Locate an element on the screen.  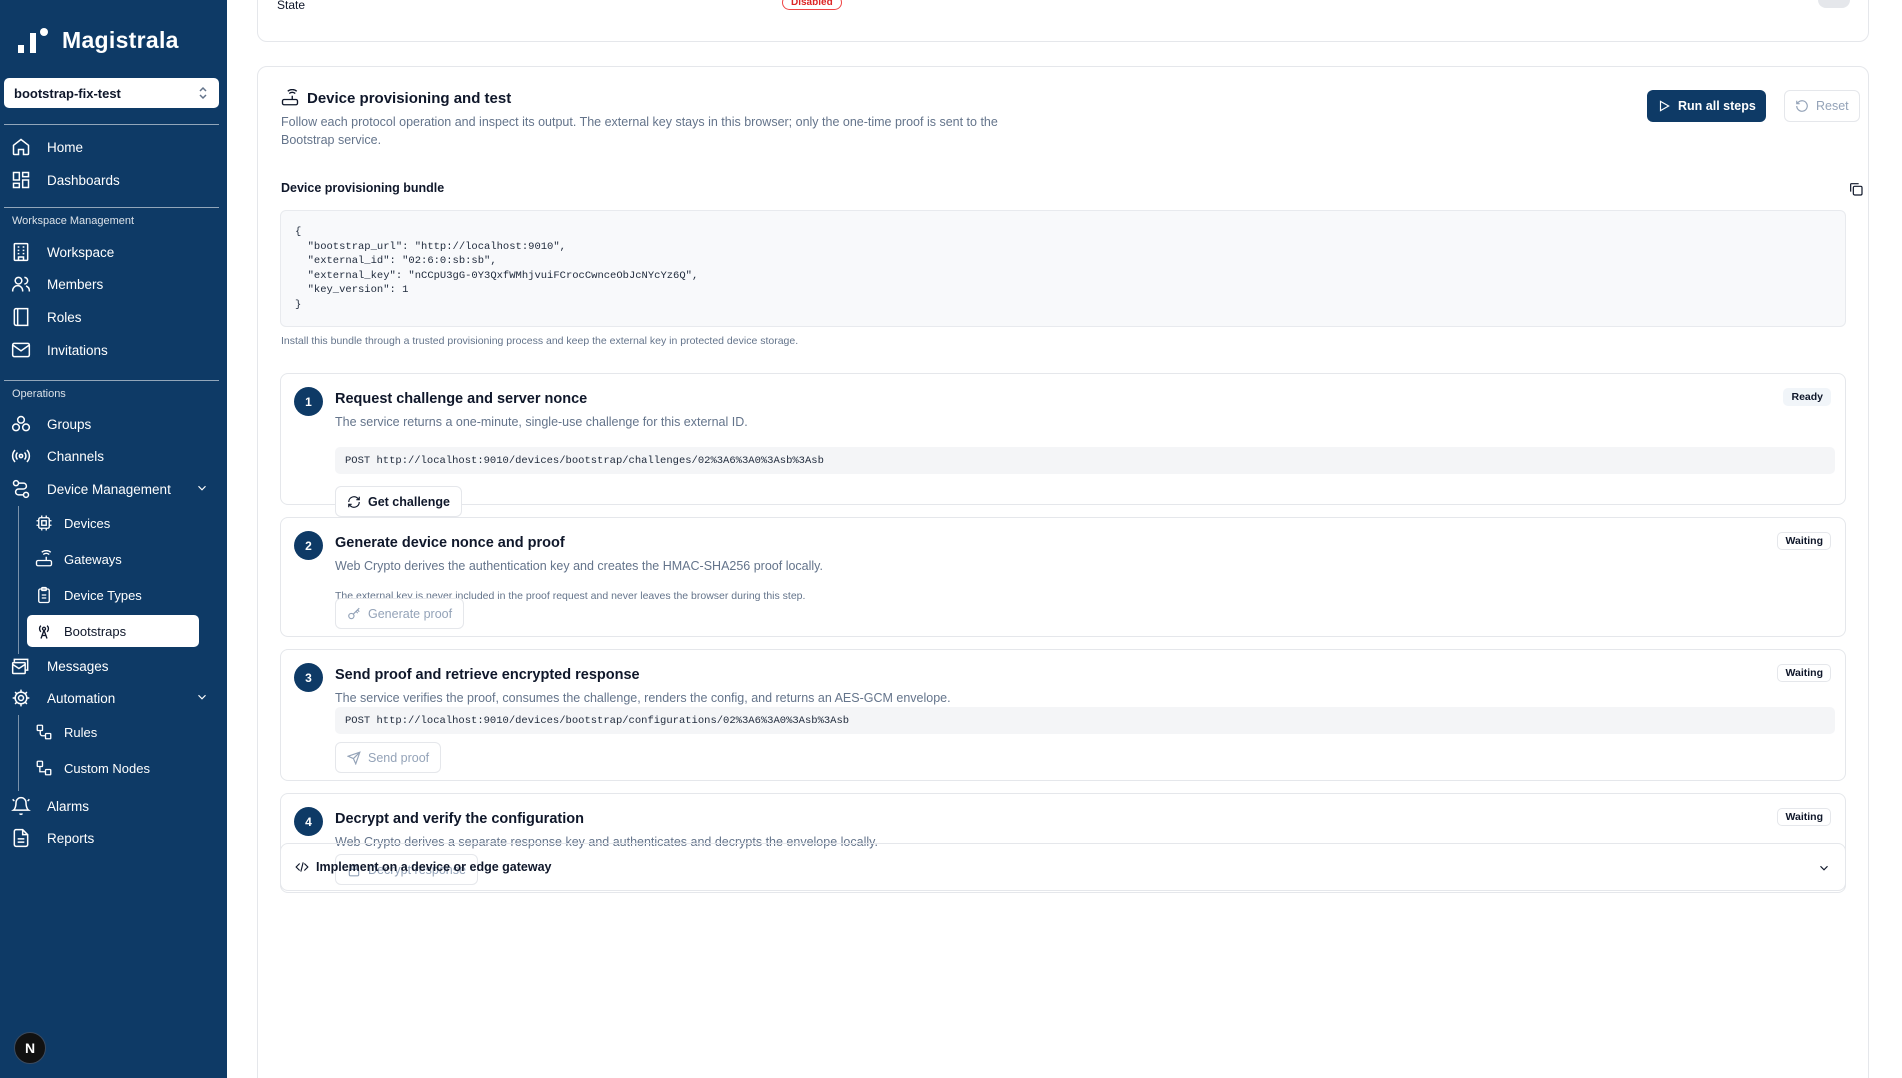
chip-icon is located at coordinates (44, 523).